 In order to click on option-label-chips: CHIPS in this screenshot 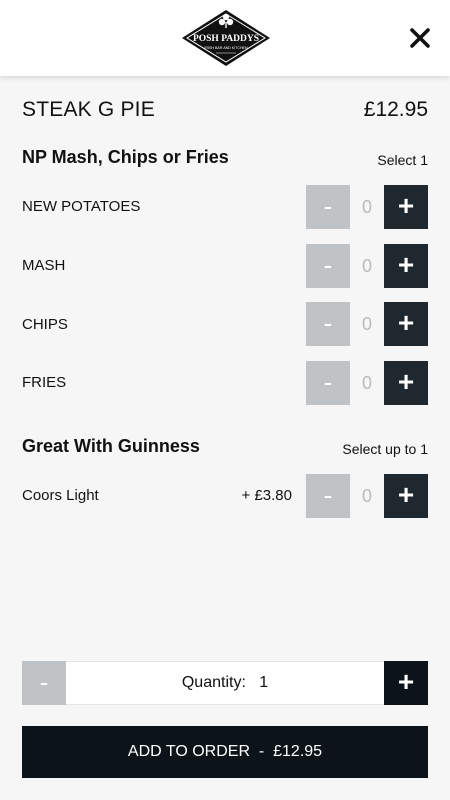, I will do `click(45, 324)`.